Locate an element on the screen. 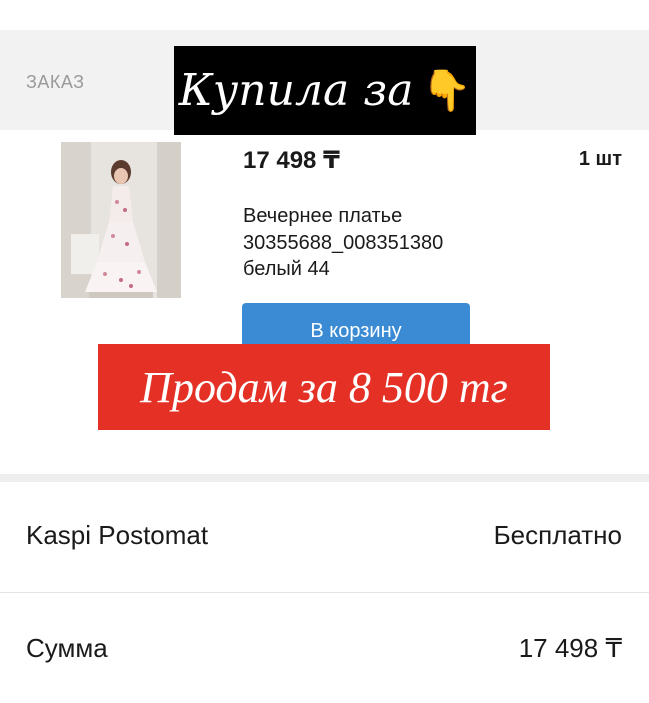 The height and width of the screenshot is (703, 649). delivery-method-label: Kaspi Postomat is located at coordinates (117, 535).